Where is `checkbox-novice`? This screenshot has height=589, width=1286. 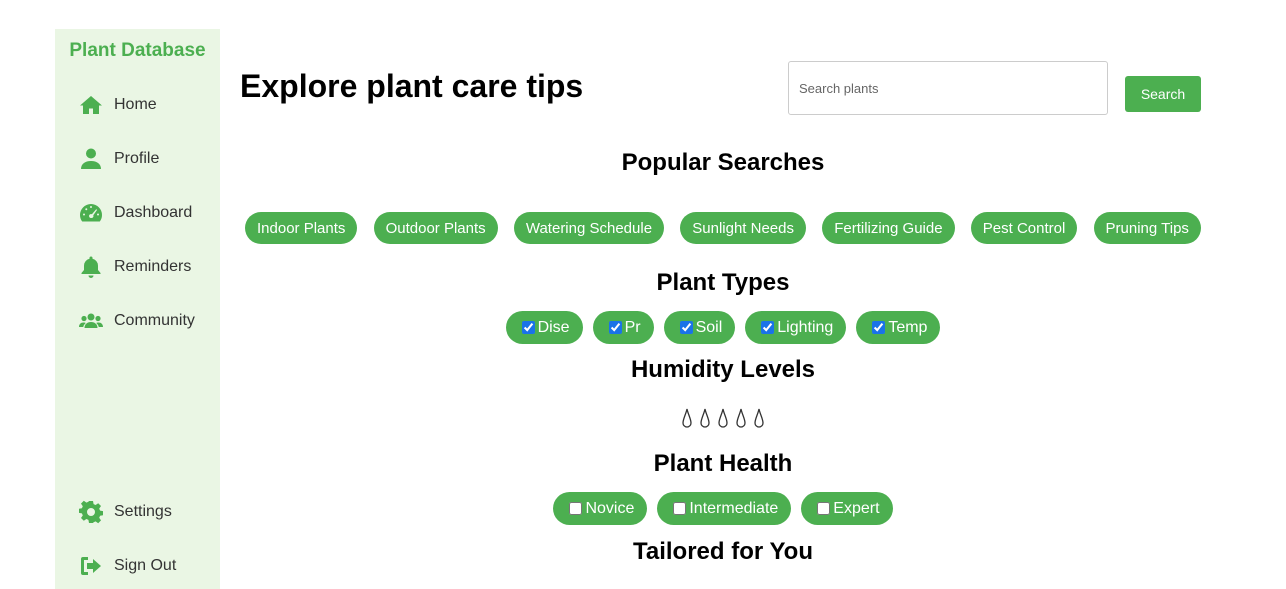
checkbox-novice is located at coordinates (576, 508).